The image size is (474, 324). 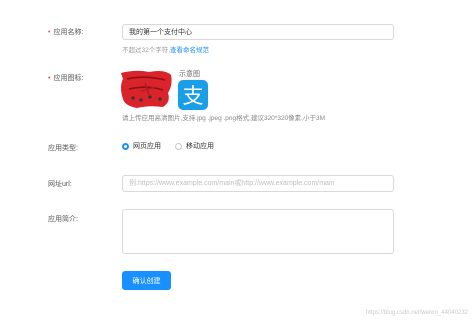 What do you see at coordinates (146, 280) in the screenshot?
I see `confirm-create-button: 确认创建` at bounding box center [146, 280].